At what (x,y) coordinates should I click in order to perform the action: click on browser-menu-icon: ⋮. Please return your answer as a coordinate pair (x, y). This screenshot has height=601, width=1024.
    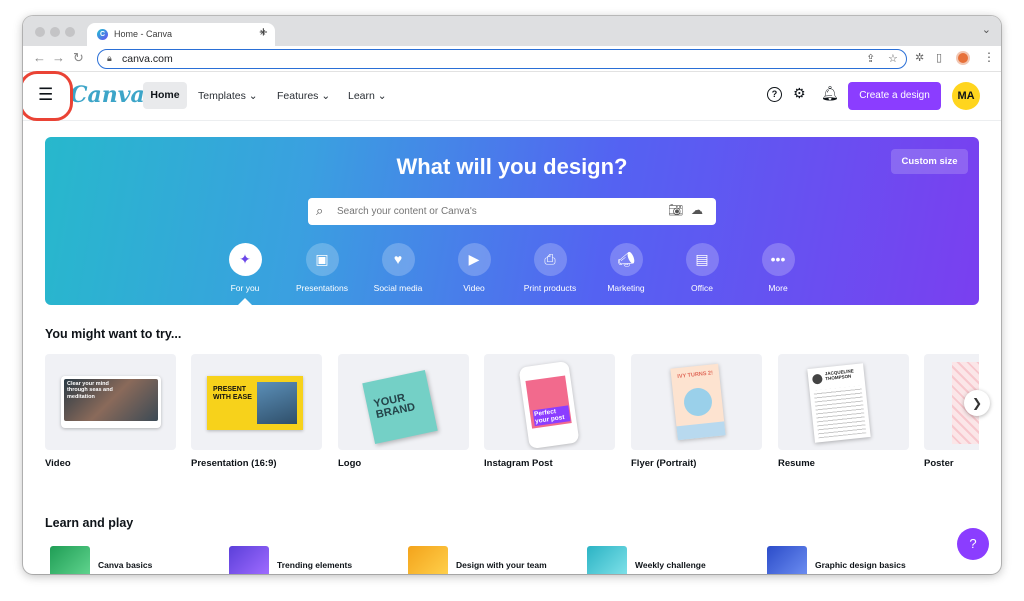
    Looking at the image, I should click on (989, 57).